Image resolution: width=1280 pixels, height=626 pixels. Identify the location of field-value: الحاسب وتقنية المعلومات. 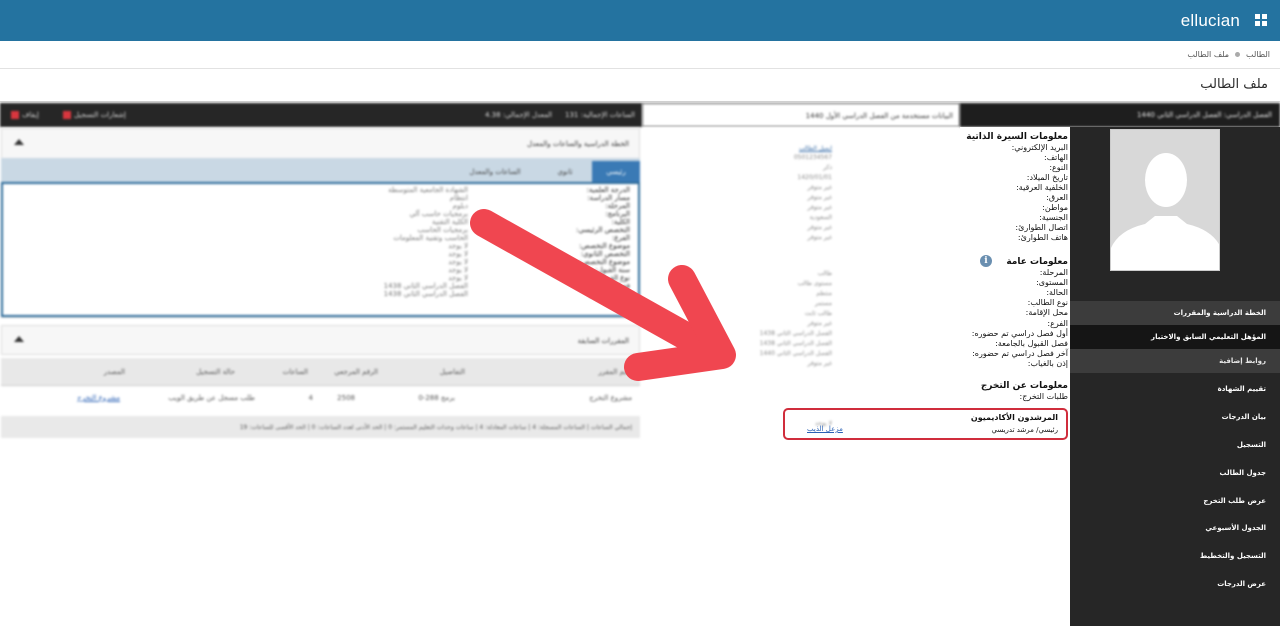
(430, 238).